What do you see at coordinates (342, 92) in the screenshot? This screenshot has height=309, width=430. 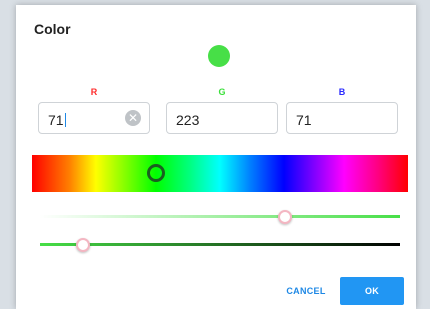 I see `channel-label-blue: B` at bounding box center [342, 92].